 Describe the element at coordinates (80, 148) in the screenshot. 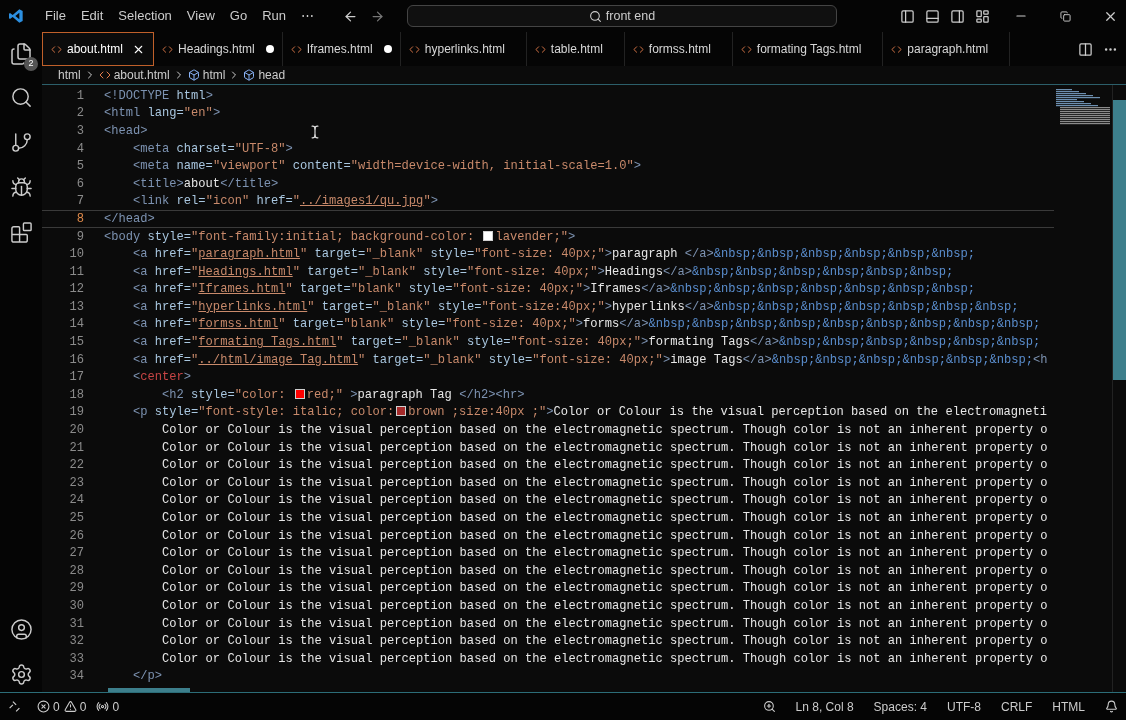

I see `line-number: 4` at that location.